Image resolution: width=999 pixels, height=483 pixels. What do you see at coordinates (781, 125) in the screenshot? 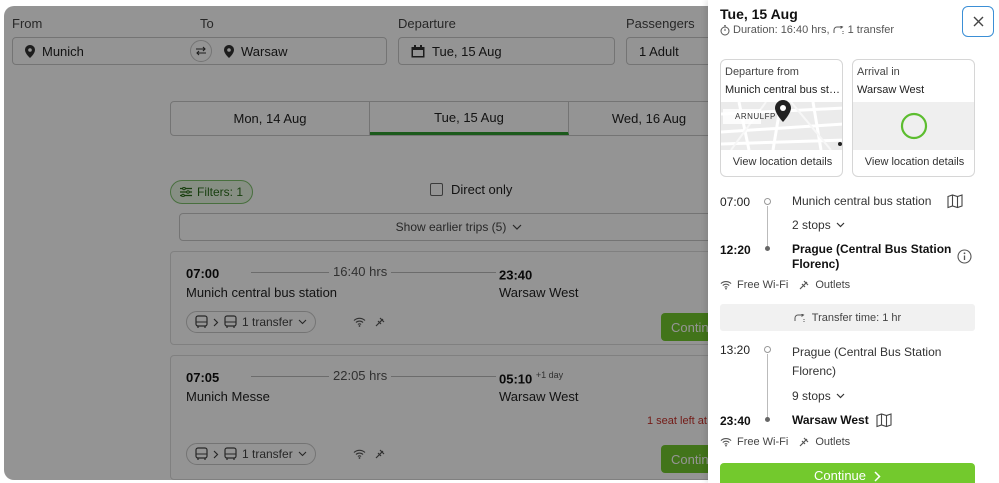
I see `departure-map: ARNULFP` at bounding box center [781, 125].